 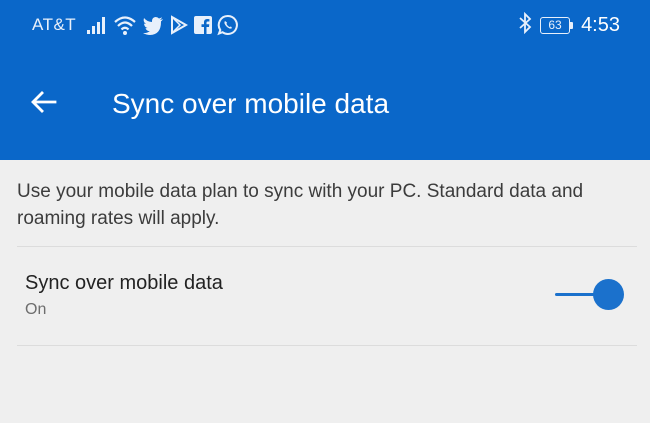 I want to click on divider, so click(x=327, y=345).